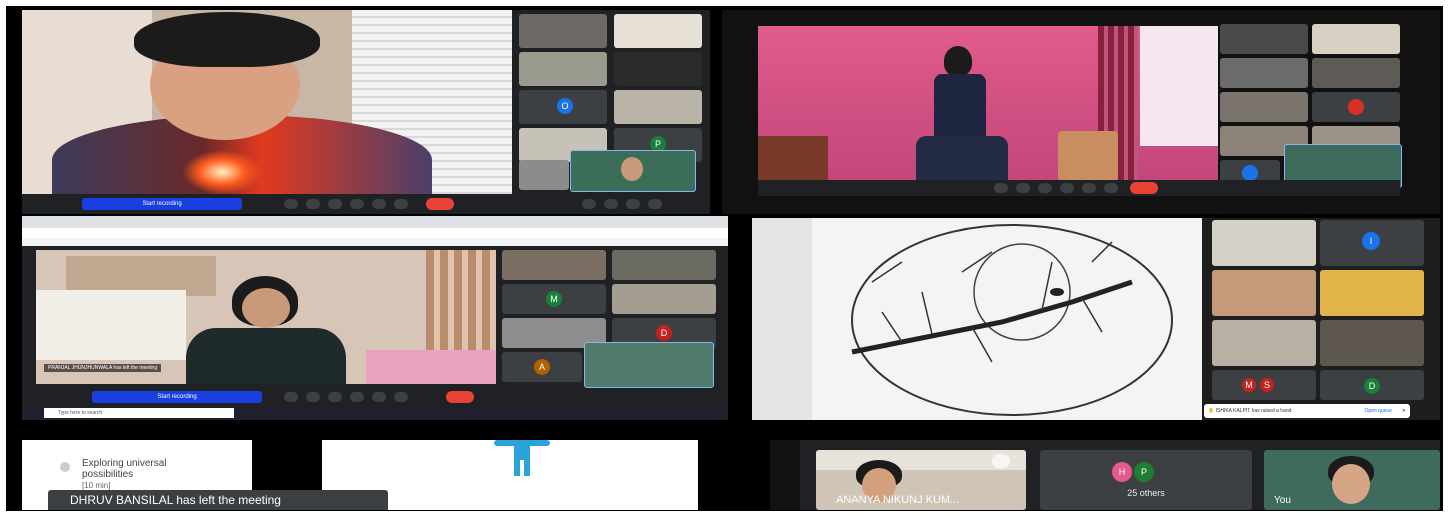 The image size is (1449, 517). Describe the element at coordinates (655, 204) in the screenshot. I see `activities-icon` at that location.